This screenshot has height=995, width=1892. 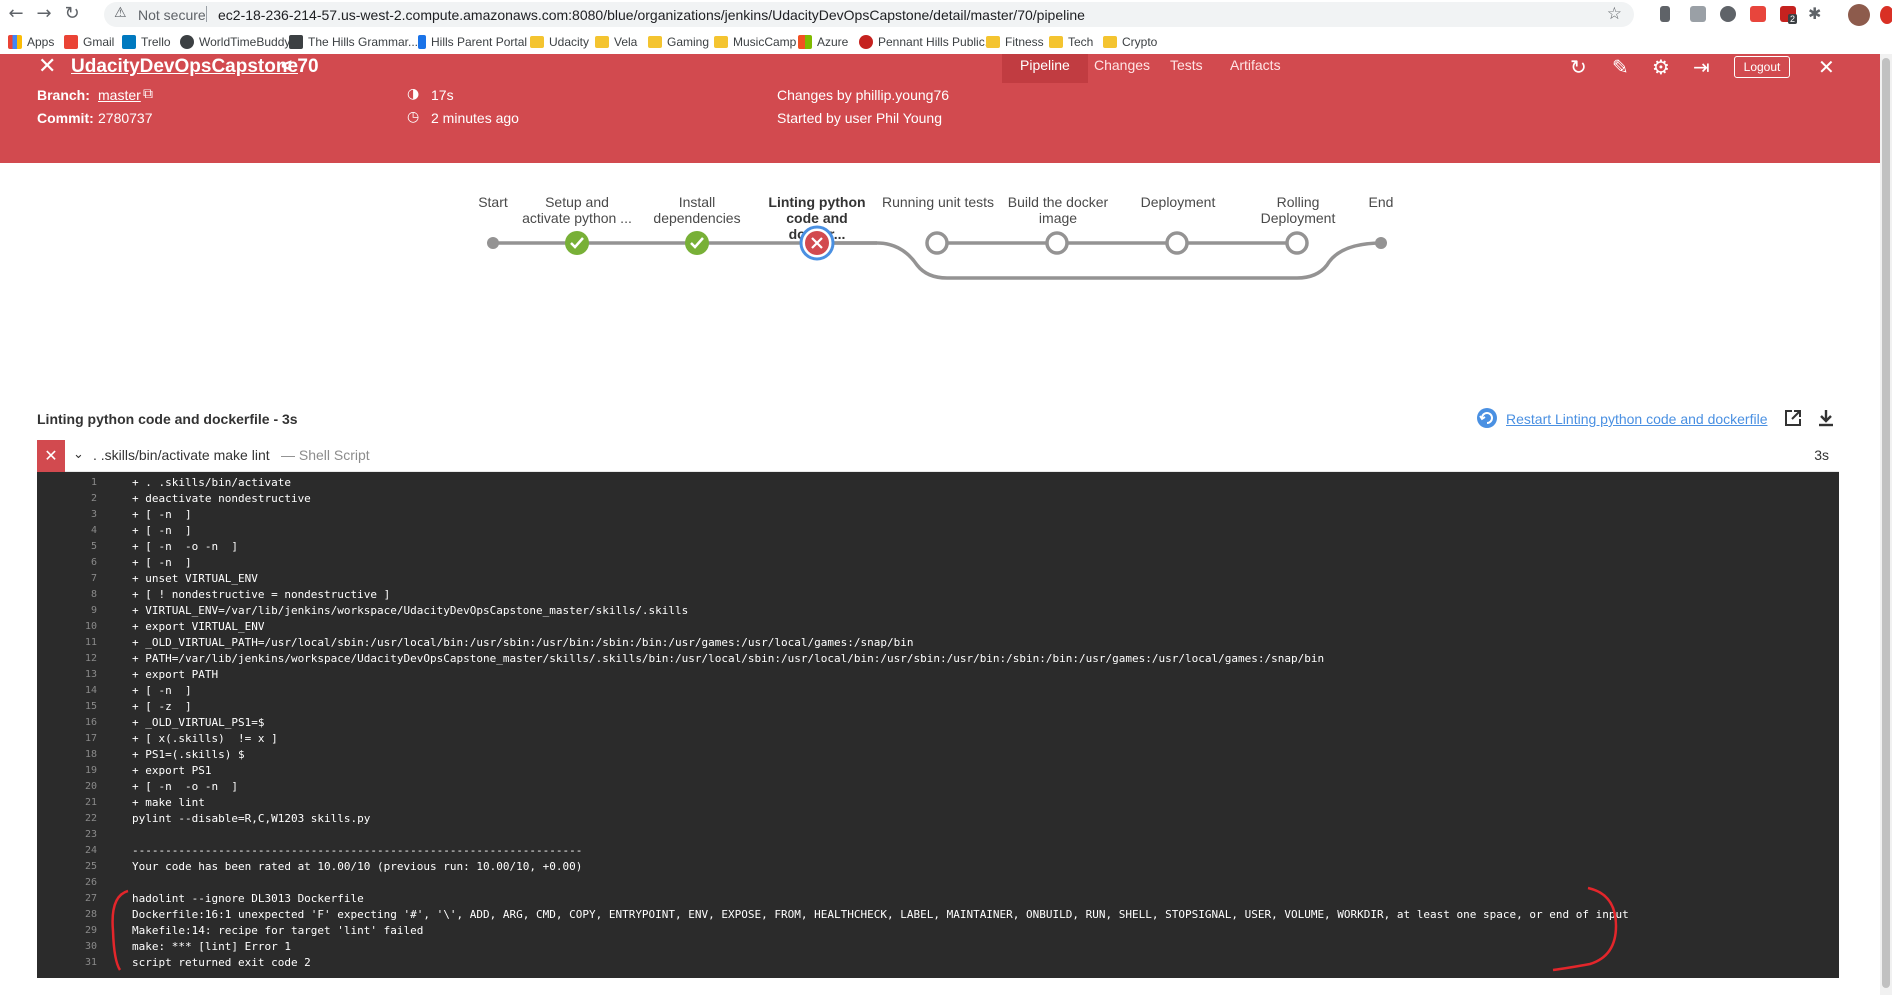 I want to click on restart-icon, so click(x=1487, y=418).